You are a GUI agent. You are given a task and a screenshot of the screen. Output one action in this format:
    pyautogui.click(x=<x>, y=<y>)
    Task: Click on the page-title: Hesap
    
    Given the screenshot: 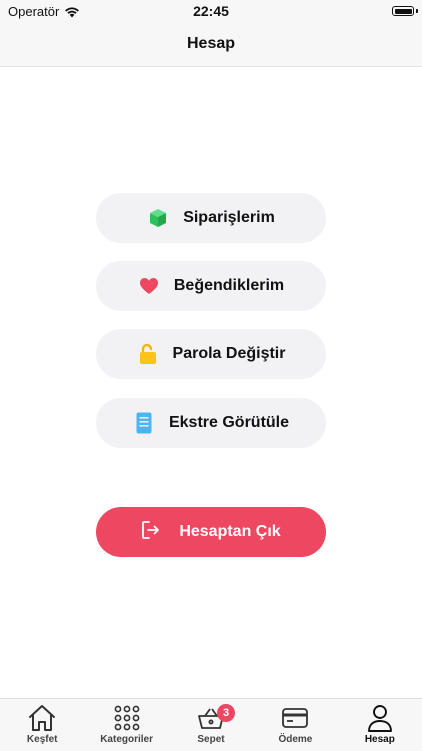 What is the action you would take?
    pyautogui.click(x=211, y=43)
    